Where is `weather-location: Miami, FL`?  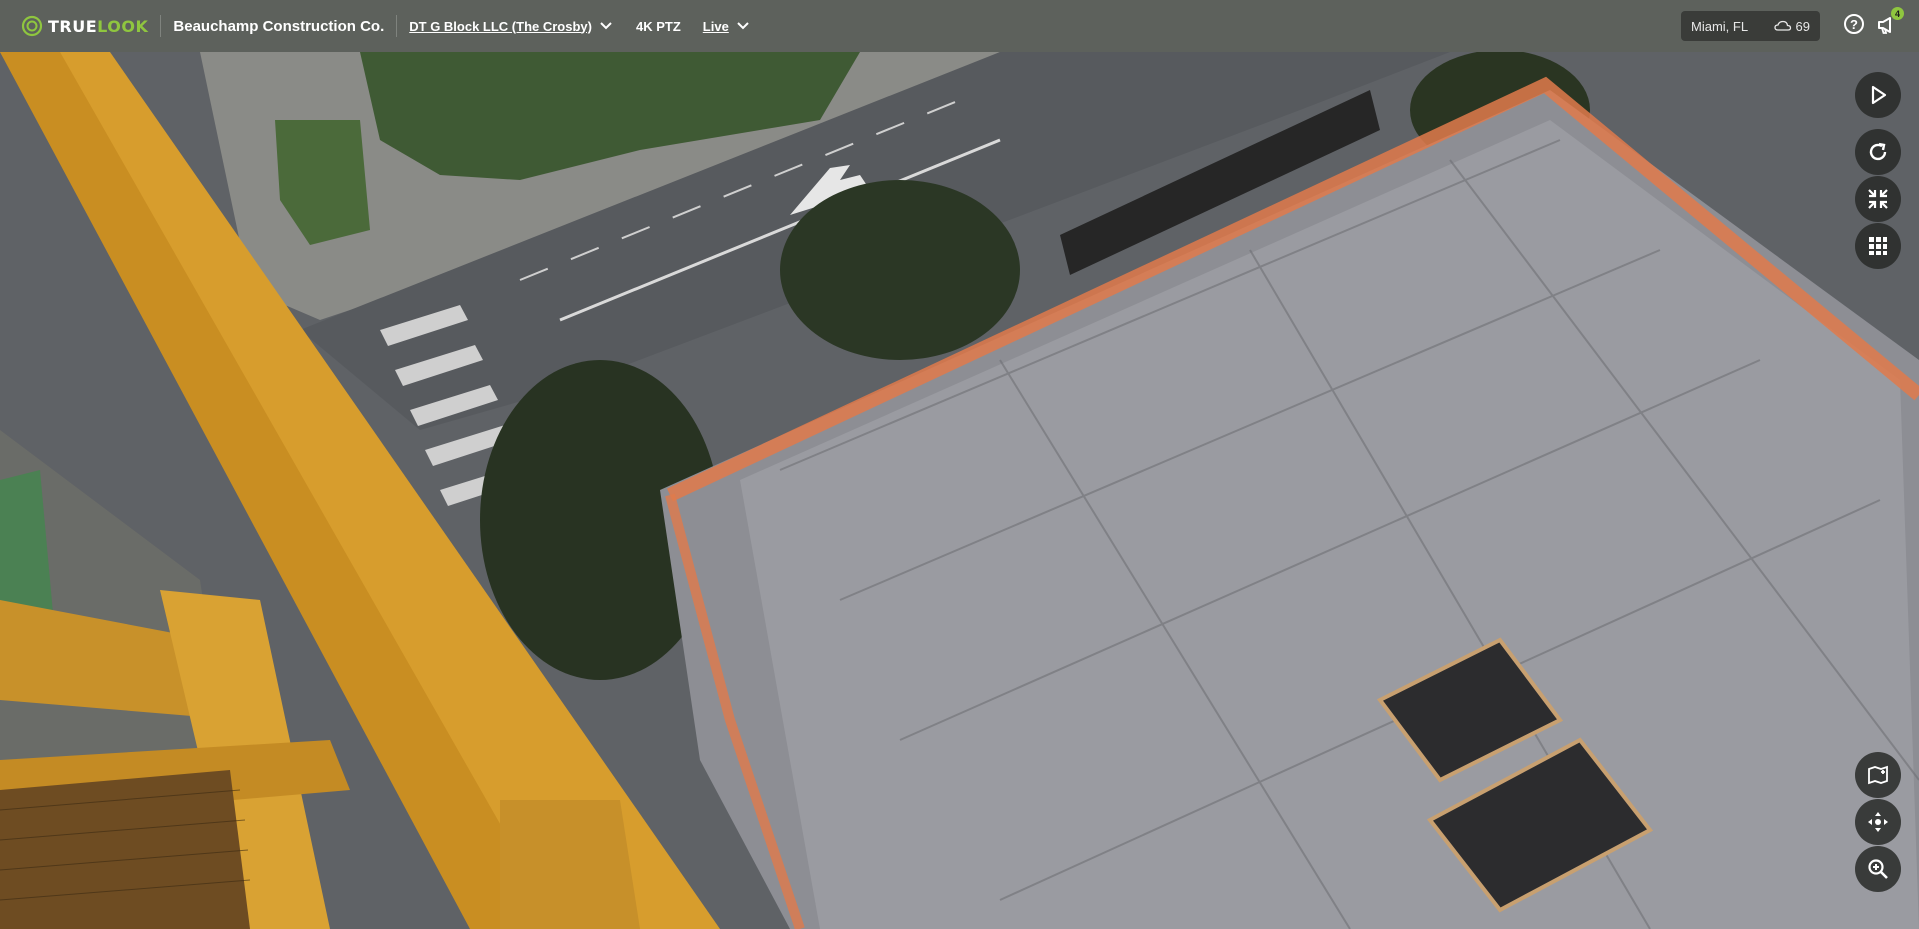 weather-location: Miami, FL is located at coordinates (1720, 26).